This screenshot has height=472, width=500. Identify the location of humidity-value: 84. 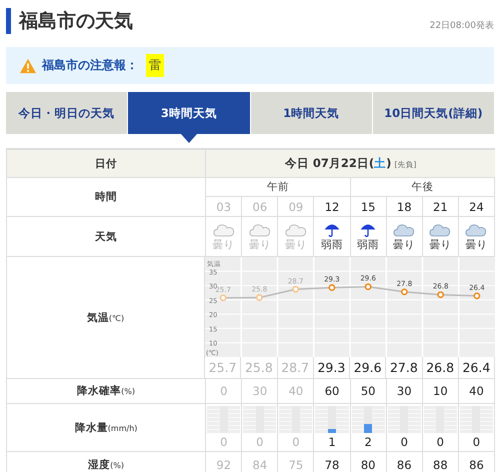
(260, 465).